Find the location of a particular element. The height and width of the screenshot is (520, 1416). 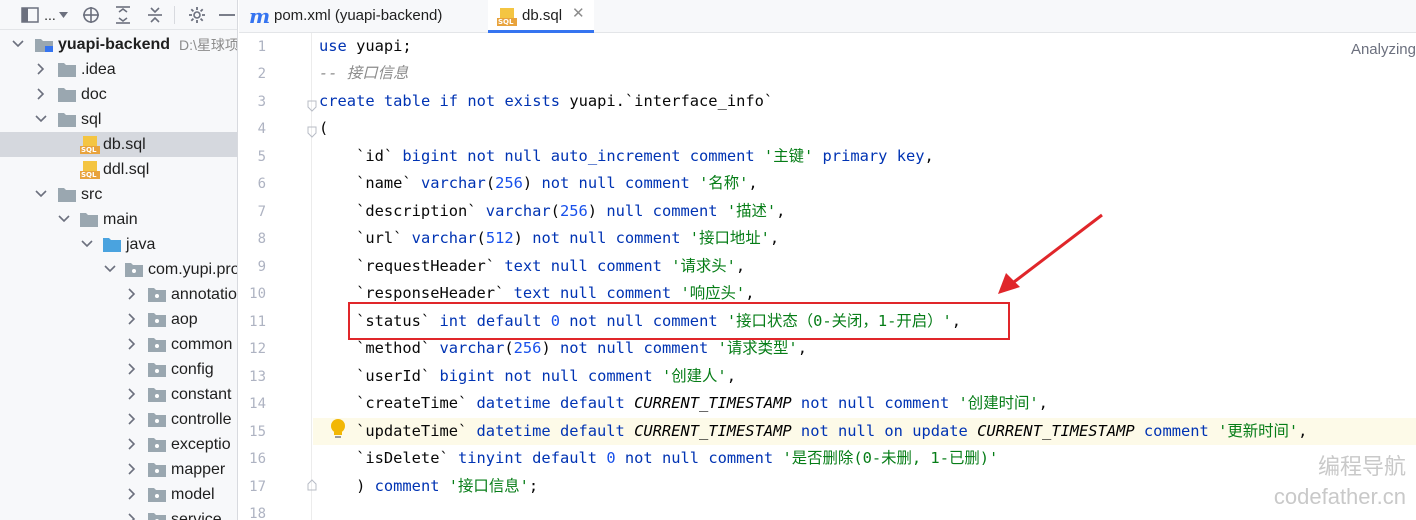

tree-item-common: common is located at coordinates (118, 344).